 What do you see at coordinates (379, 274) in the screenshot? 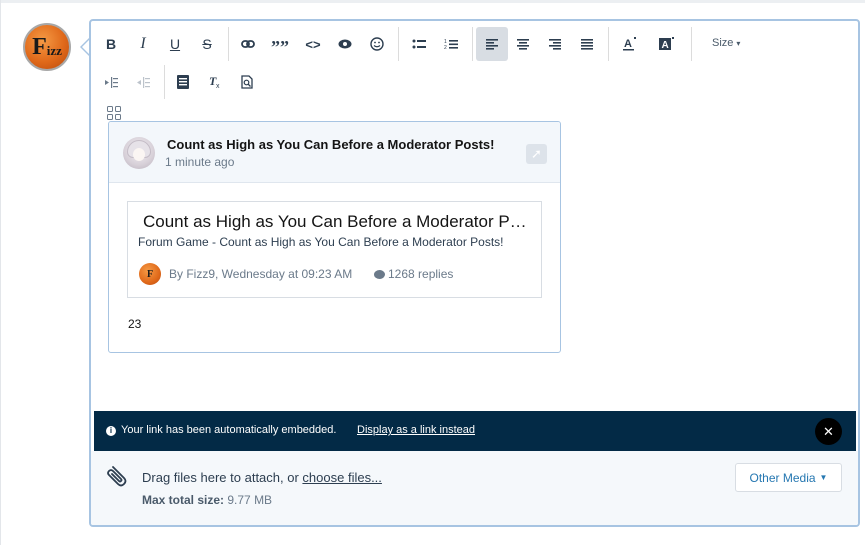
I see `comment-bubble-icon` at bounding box center [379, 274].